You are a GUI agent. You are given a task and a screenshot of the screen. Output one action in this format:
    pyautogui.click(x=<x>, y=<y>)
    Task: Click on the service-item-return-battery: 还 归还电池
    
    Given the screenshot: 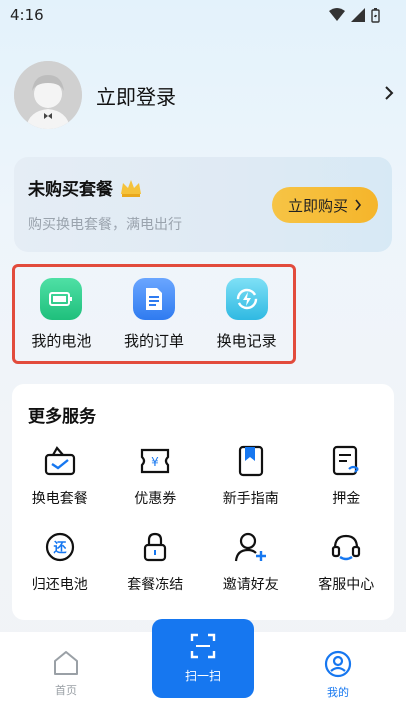 What is the action you would take?
    pyautogui.click(x=60, y=562)
    